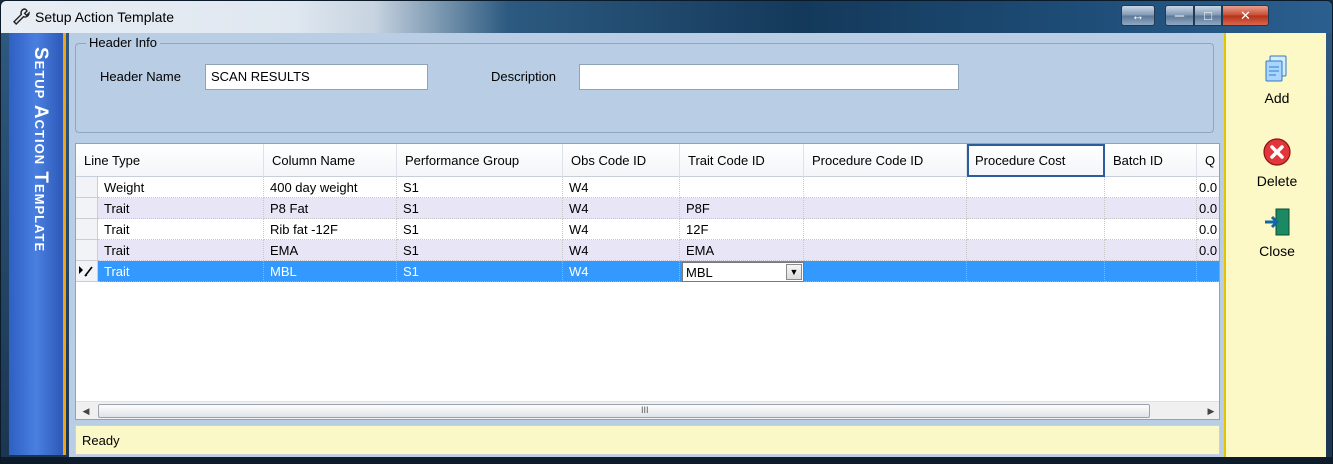 This screenshot has width=1333, height=464. Describe the element at coordinates (86, 411) in the screenshot. I see `scroll-left-arrow-icon: ◀` at that location.